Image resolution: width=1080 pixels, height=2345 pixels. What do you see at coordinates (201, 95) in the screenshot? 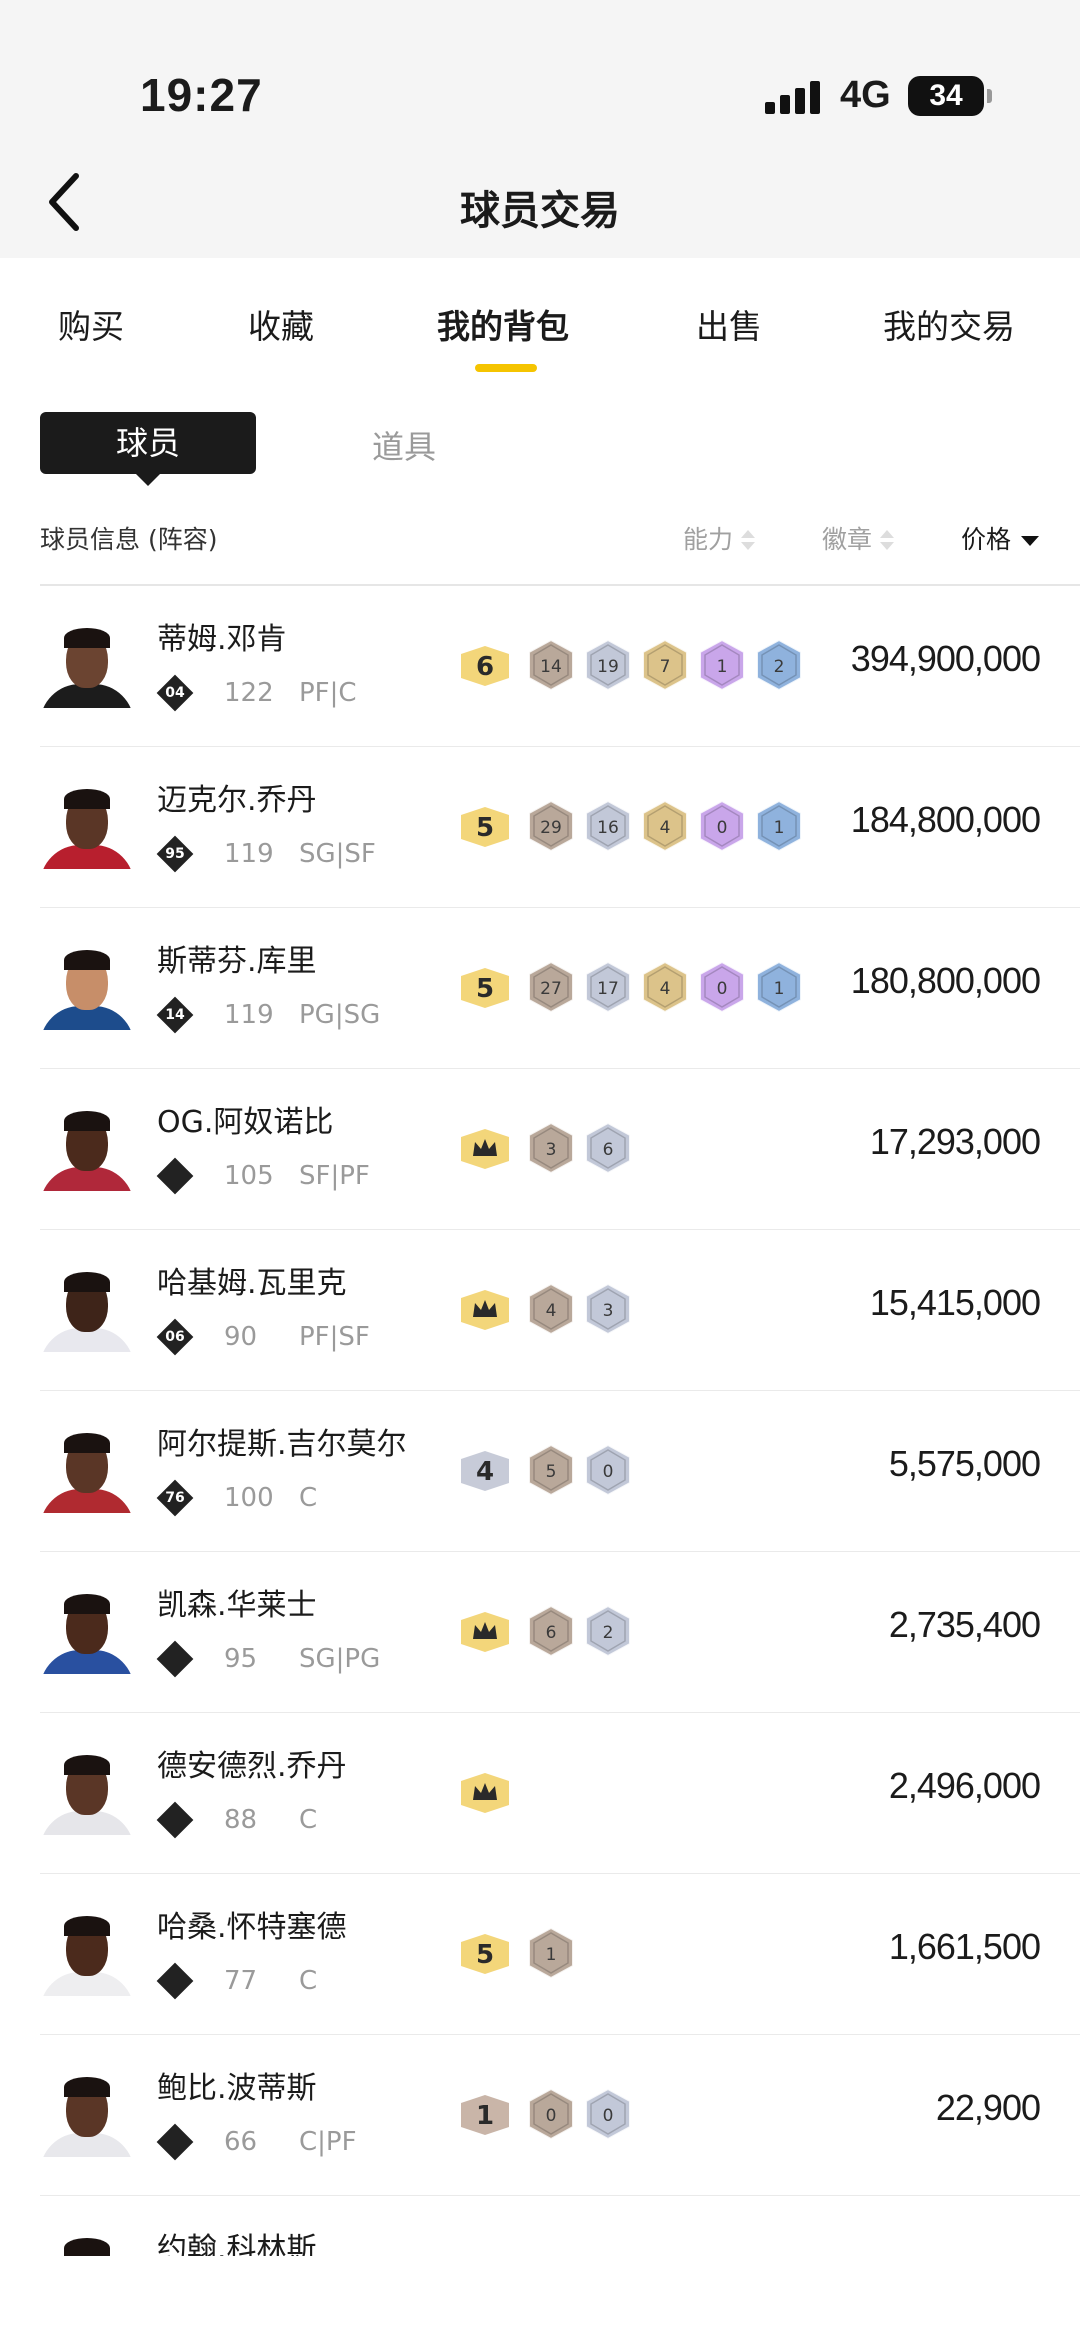
I see `status-time: 19:27` at bounding box center [201, 95].